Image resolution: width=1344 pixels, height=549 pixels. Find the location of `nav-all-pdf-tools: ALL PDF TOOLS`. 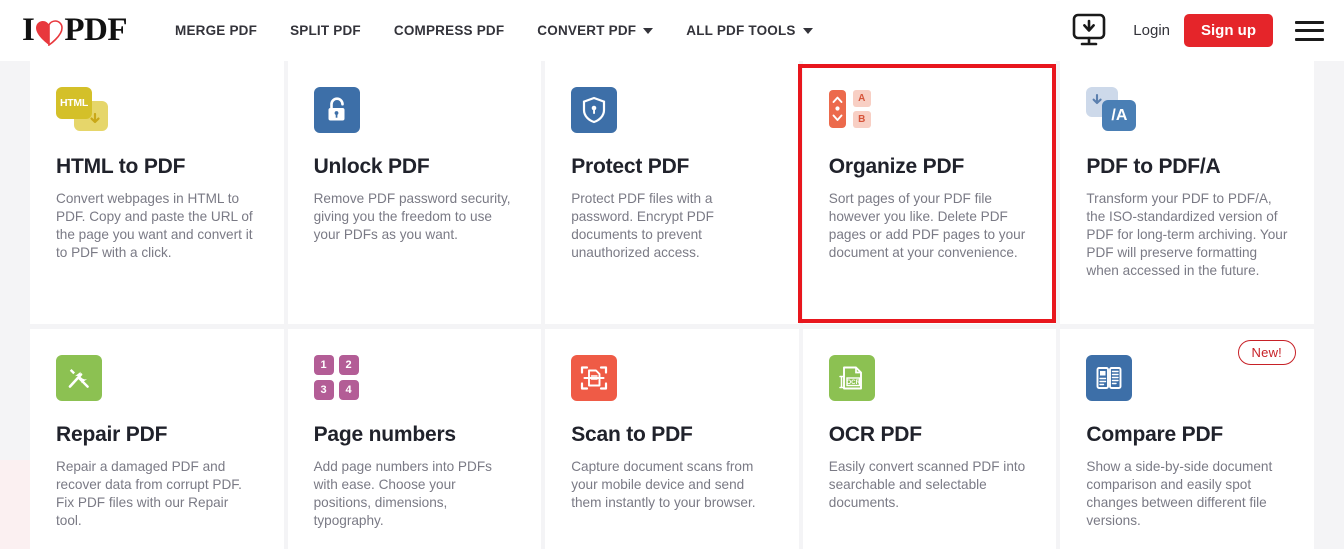

nav-all-pdf-tools: ALL PDF TOOLS is located at coordinates (749, 30).